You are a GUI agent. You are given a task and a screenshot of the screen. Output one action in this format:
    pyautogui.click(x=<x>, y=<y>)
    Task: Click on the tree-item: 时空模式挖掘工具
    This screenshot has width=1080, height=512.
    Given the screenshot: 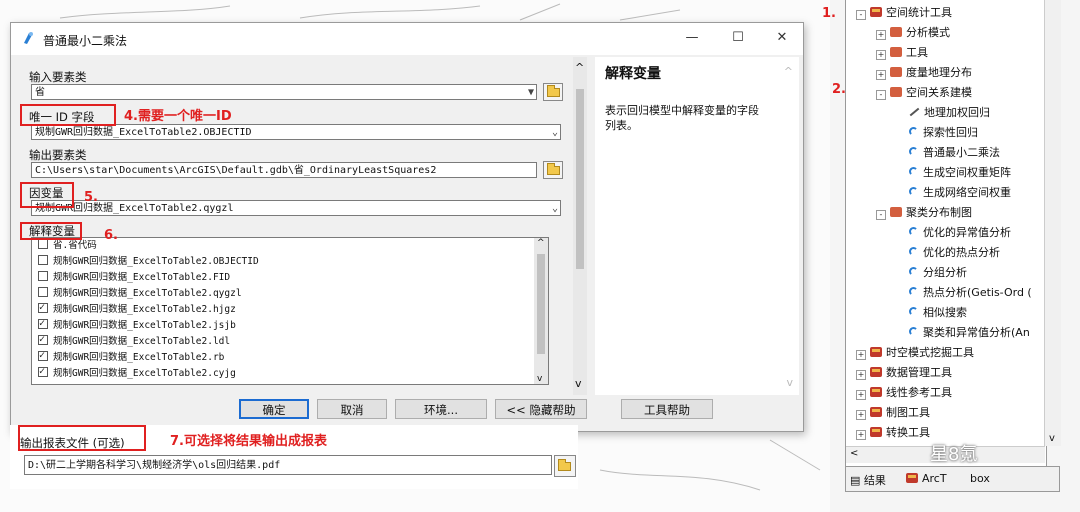 What is the action you would take?
    pyautogui.click(x=922, y=353)
    